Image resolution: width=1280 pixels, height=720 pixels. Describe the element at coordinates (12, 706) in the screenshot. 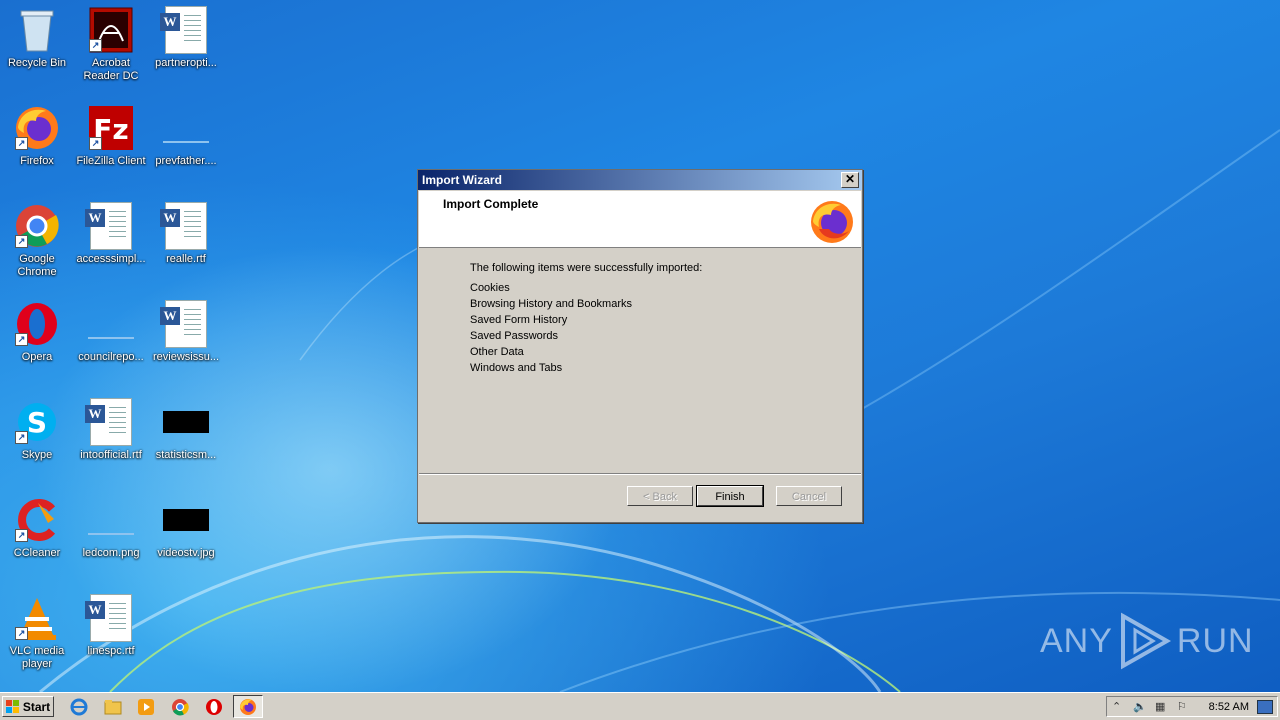

I see `windows-logo-icon` at that location.